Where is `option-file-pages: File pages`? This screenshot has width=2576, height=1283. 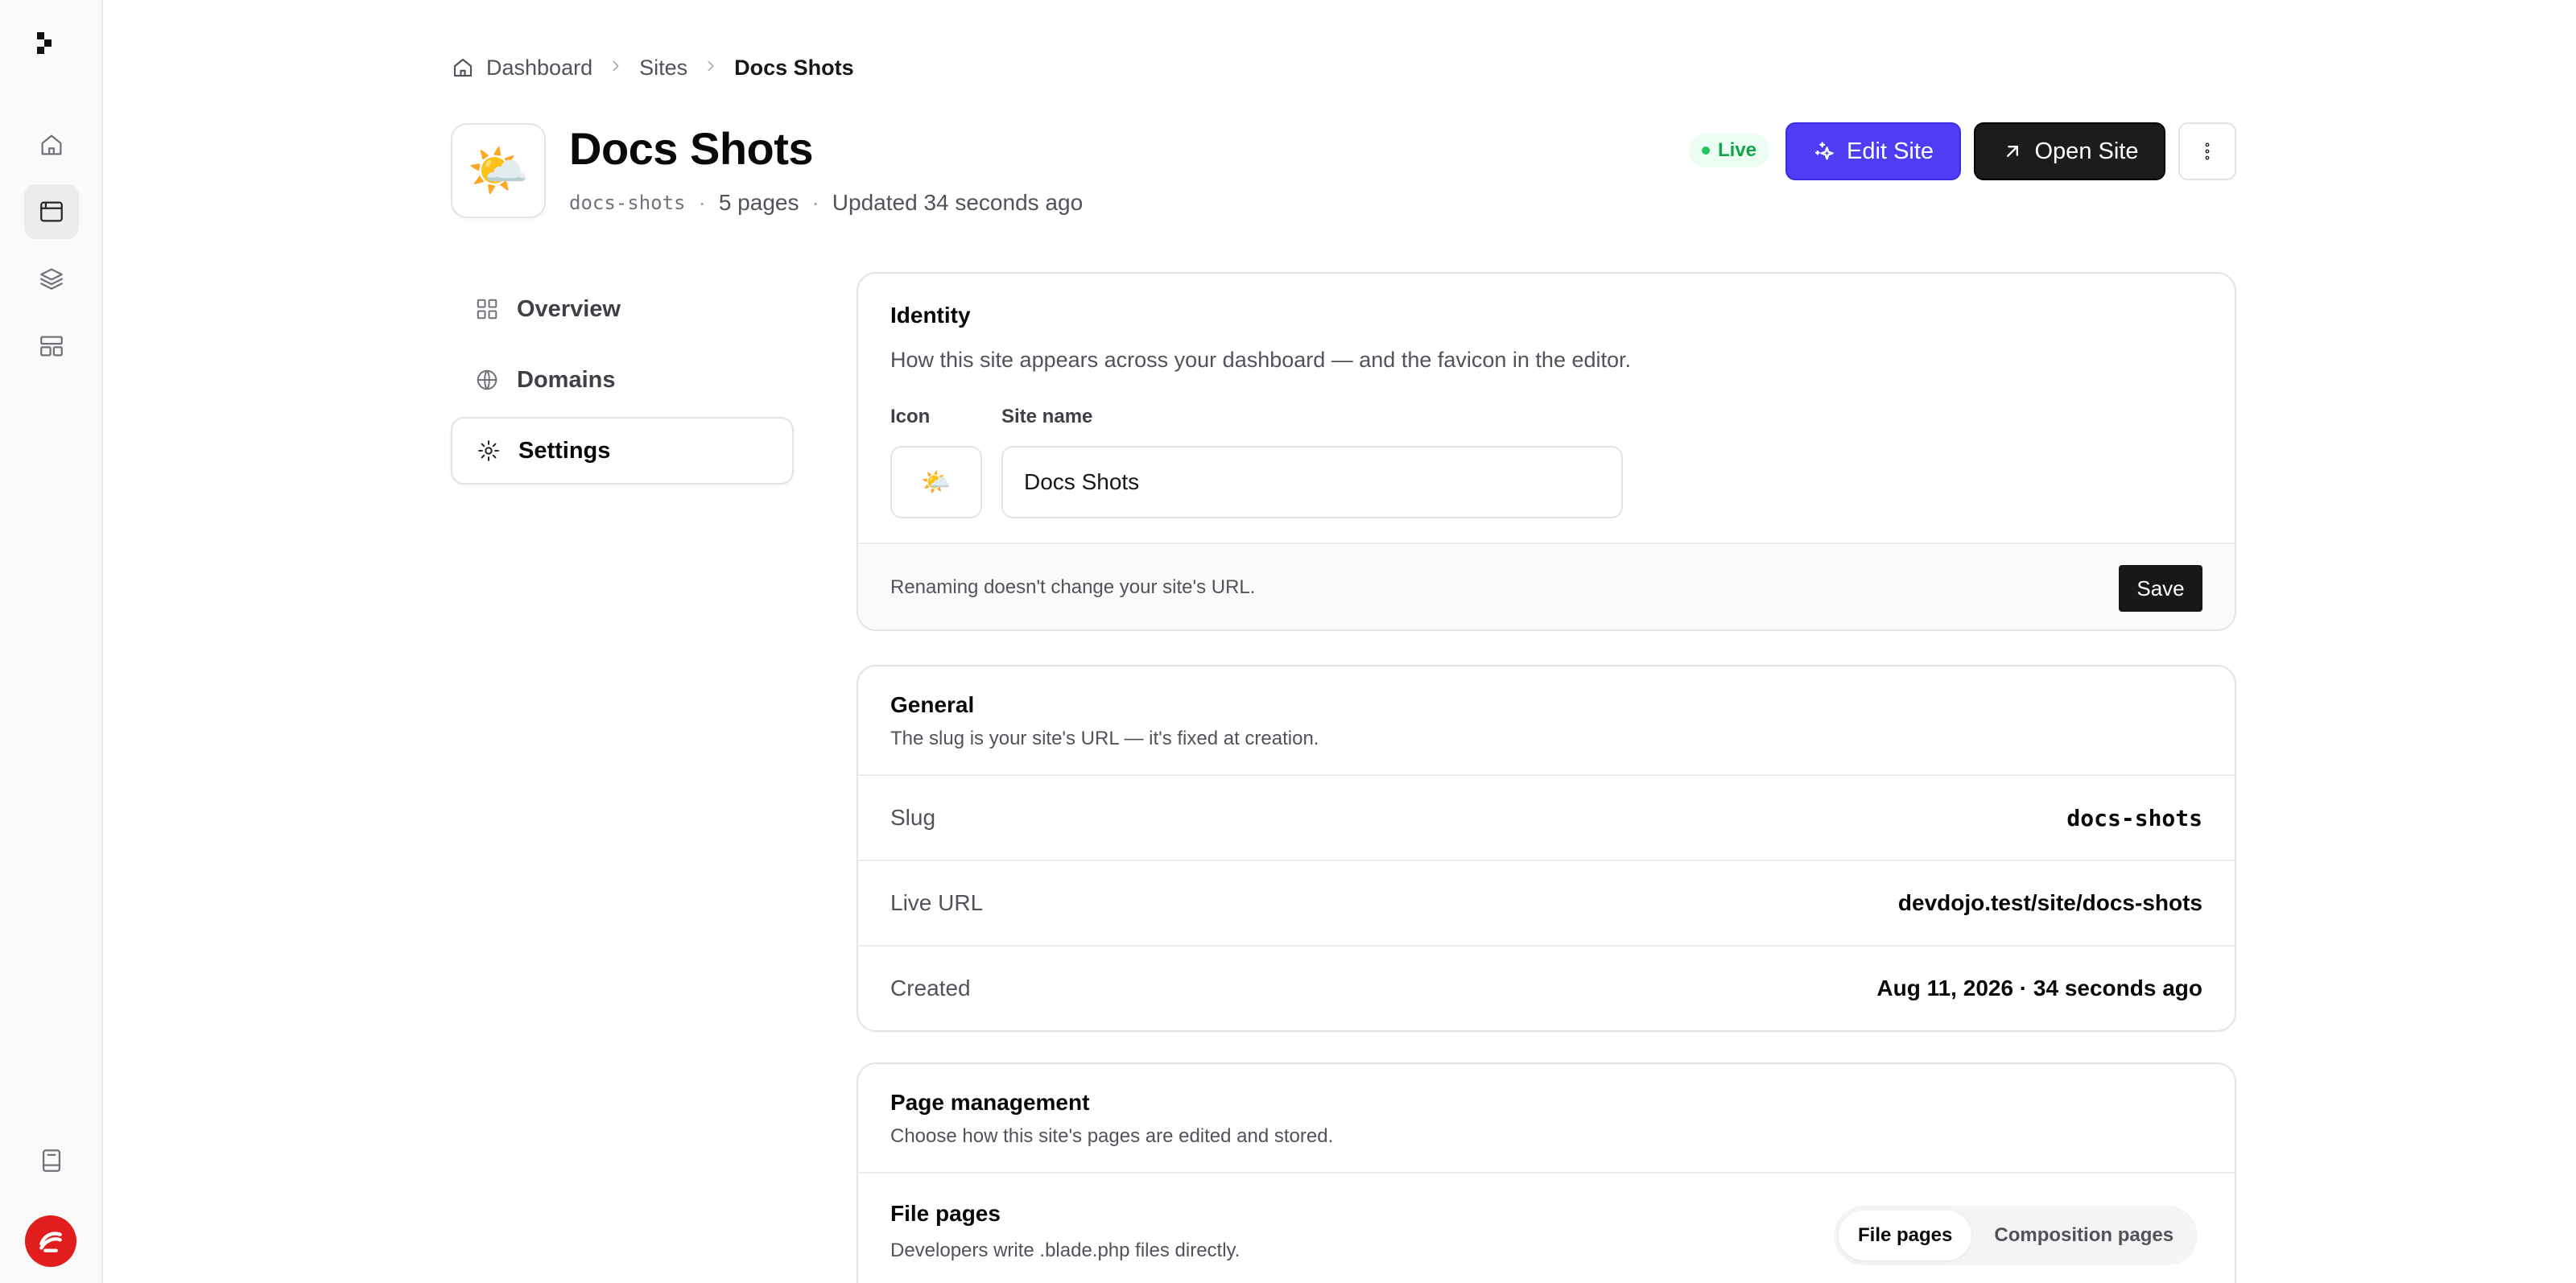 option-file-pages: File pages is located at coordinates (1905, 1235).